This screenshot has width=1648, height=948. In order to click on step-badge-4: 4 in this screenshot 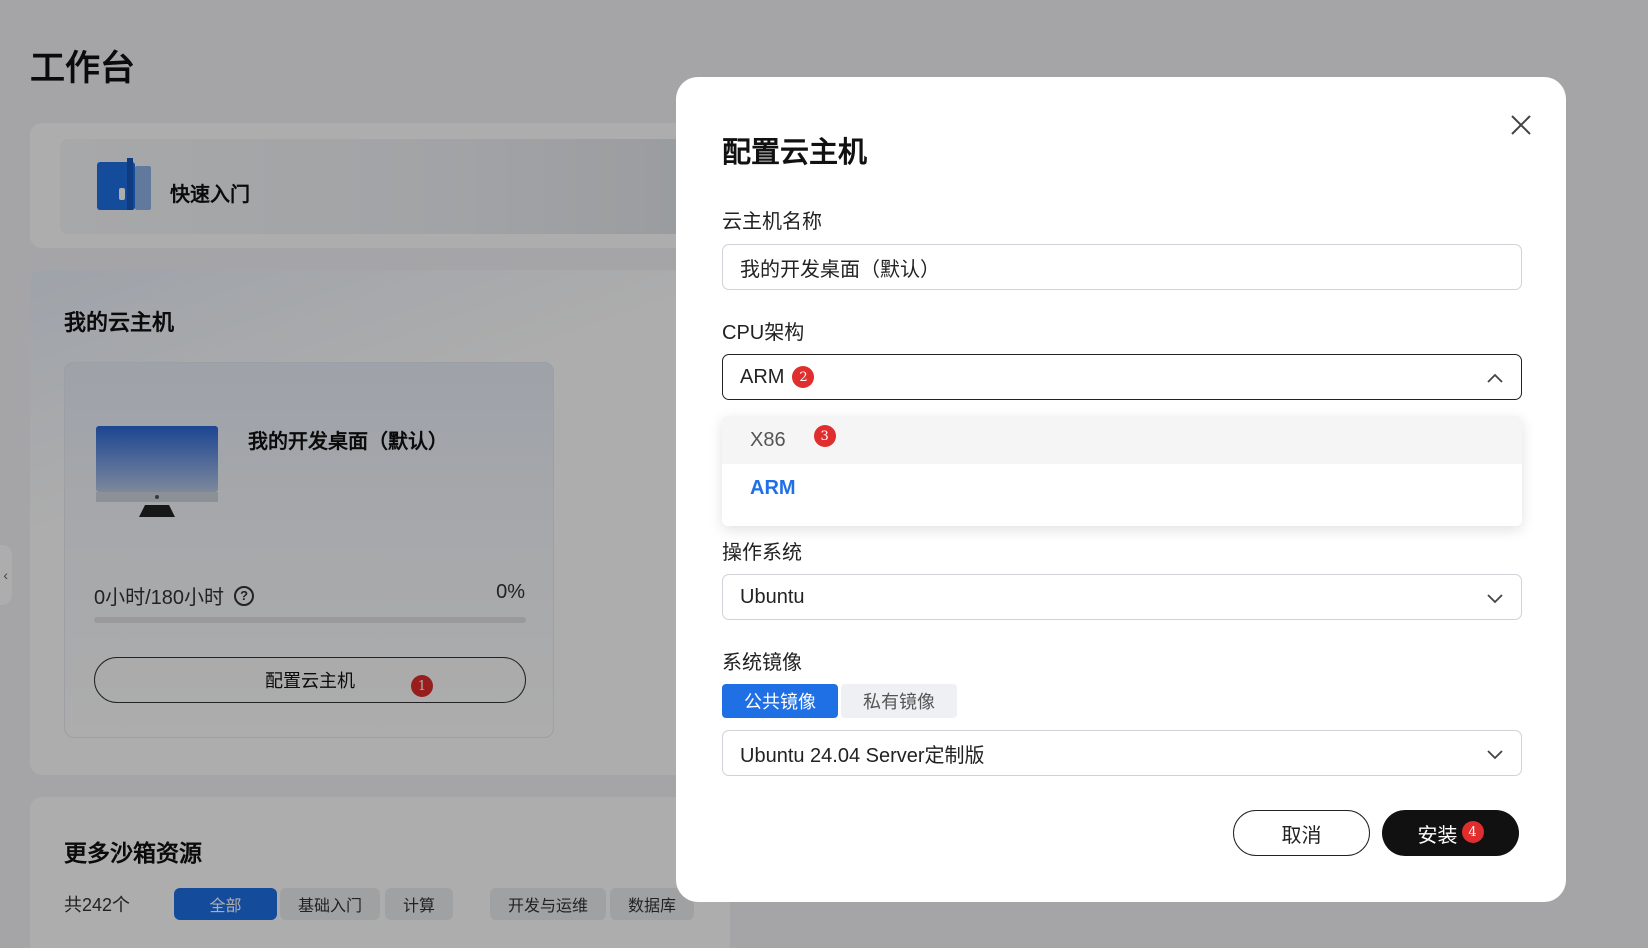, I will do `click(1473, 832)`.